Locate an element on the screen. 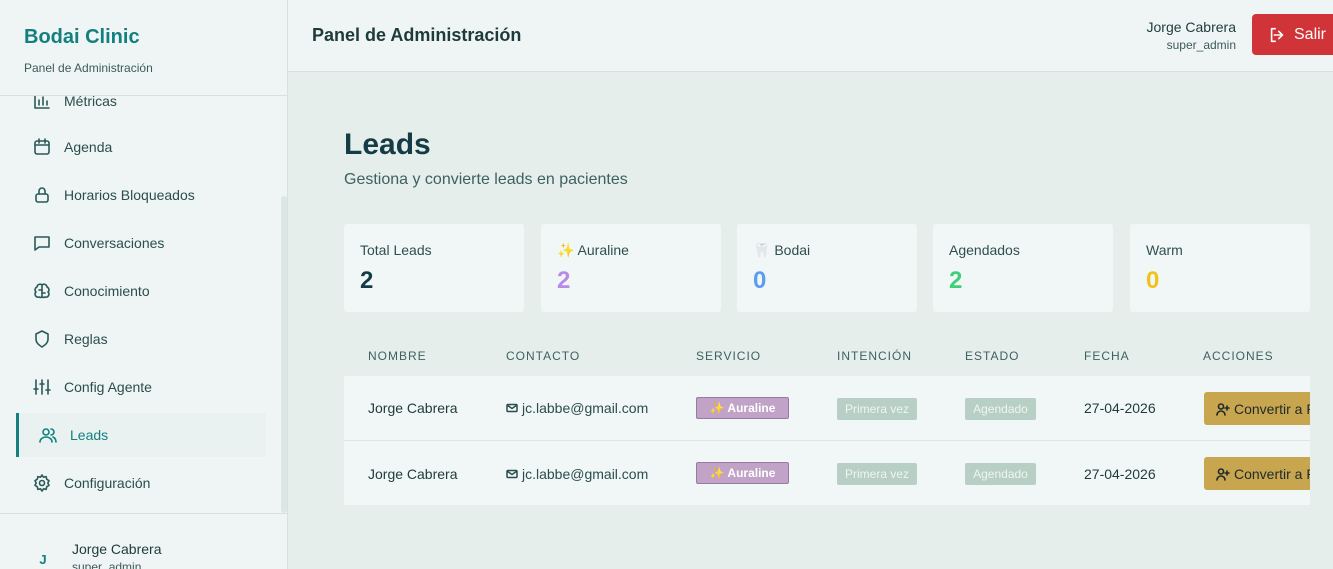 The image size is (1333, 569). users-icon is located at coordinates (48, 435).